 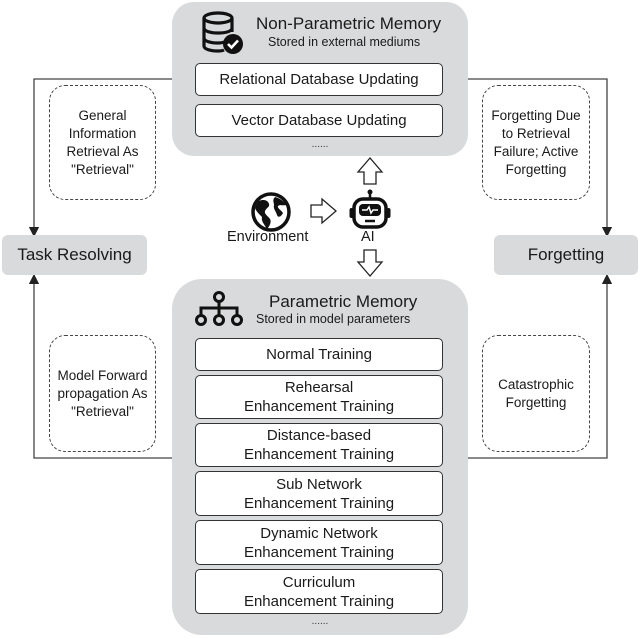 What do you see at coordinates (102, 133) in the screenshot?
I see `note-line: Information` at bounding box center [102, 133].